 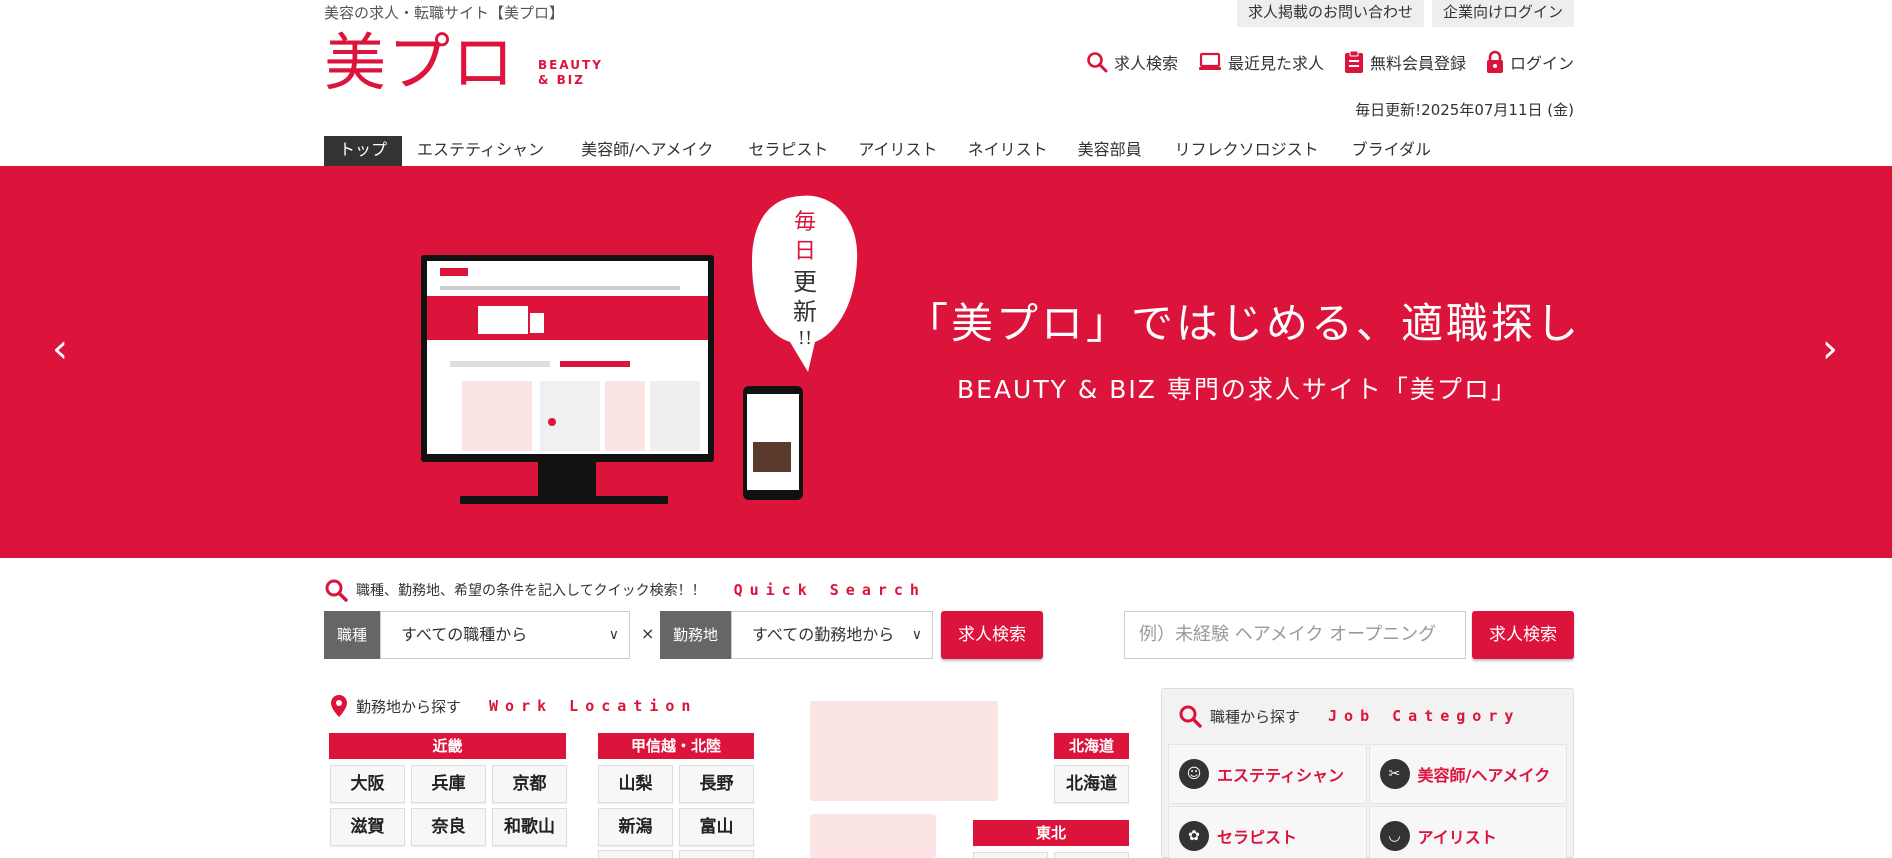 What do you see at coordinates (1145, 63) in the screenshot?
I see `util-search-label: 求人検索` at bounding box center [1145, 63].